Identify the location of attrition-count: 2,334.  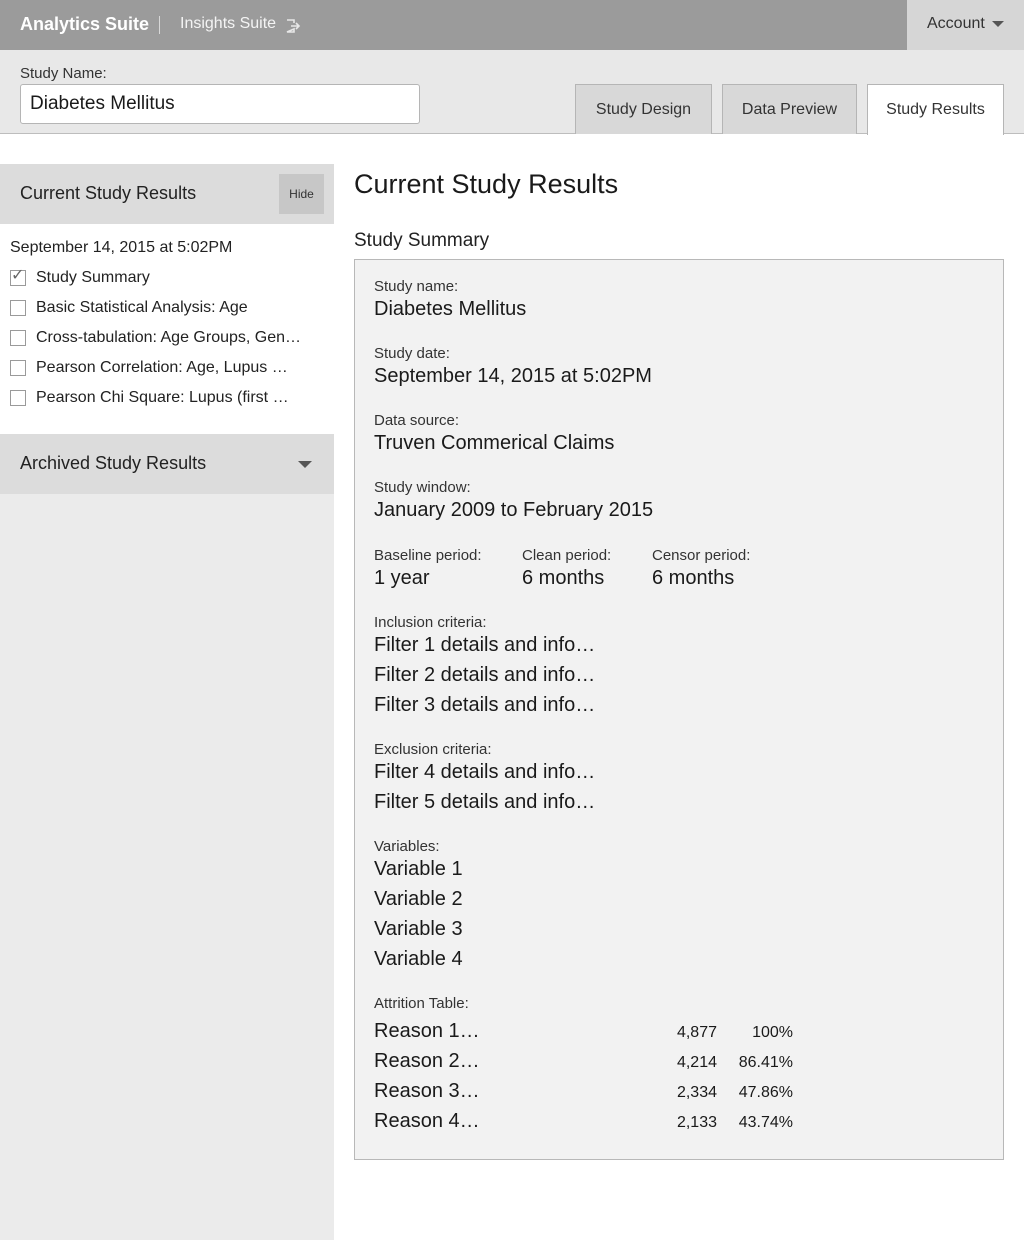
(696, 1092).